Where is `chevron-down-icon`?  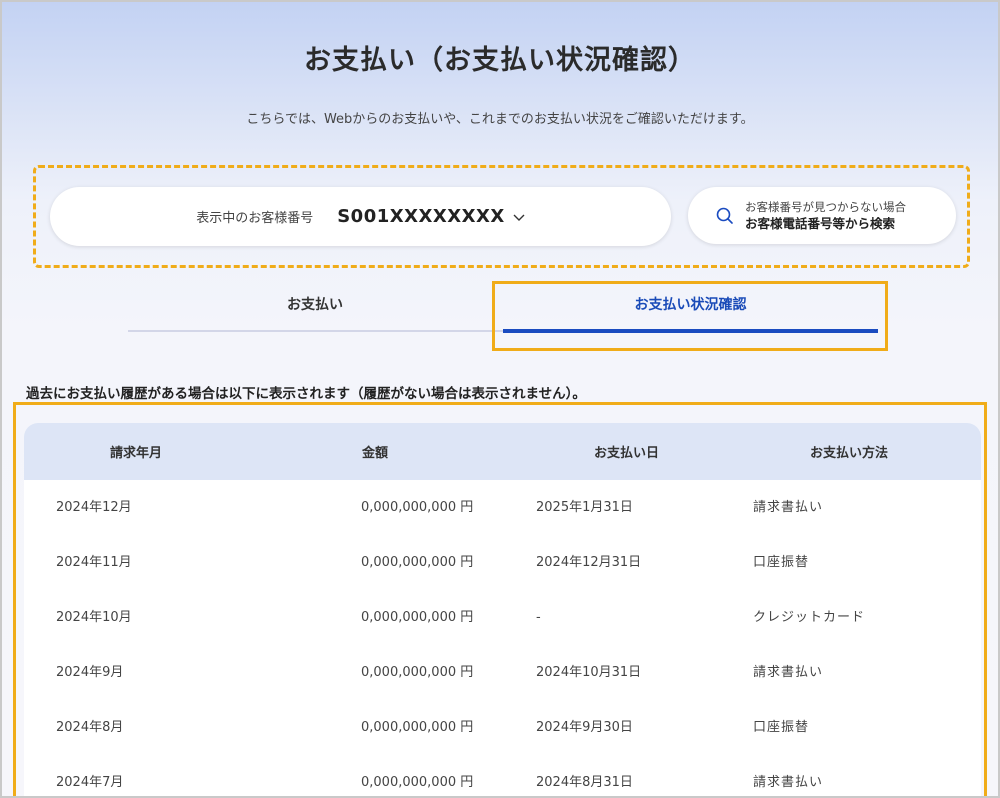 chevron-down-icon is located at coordinates (519, 217).